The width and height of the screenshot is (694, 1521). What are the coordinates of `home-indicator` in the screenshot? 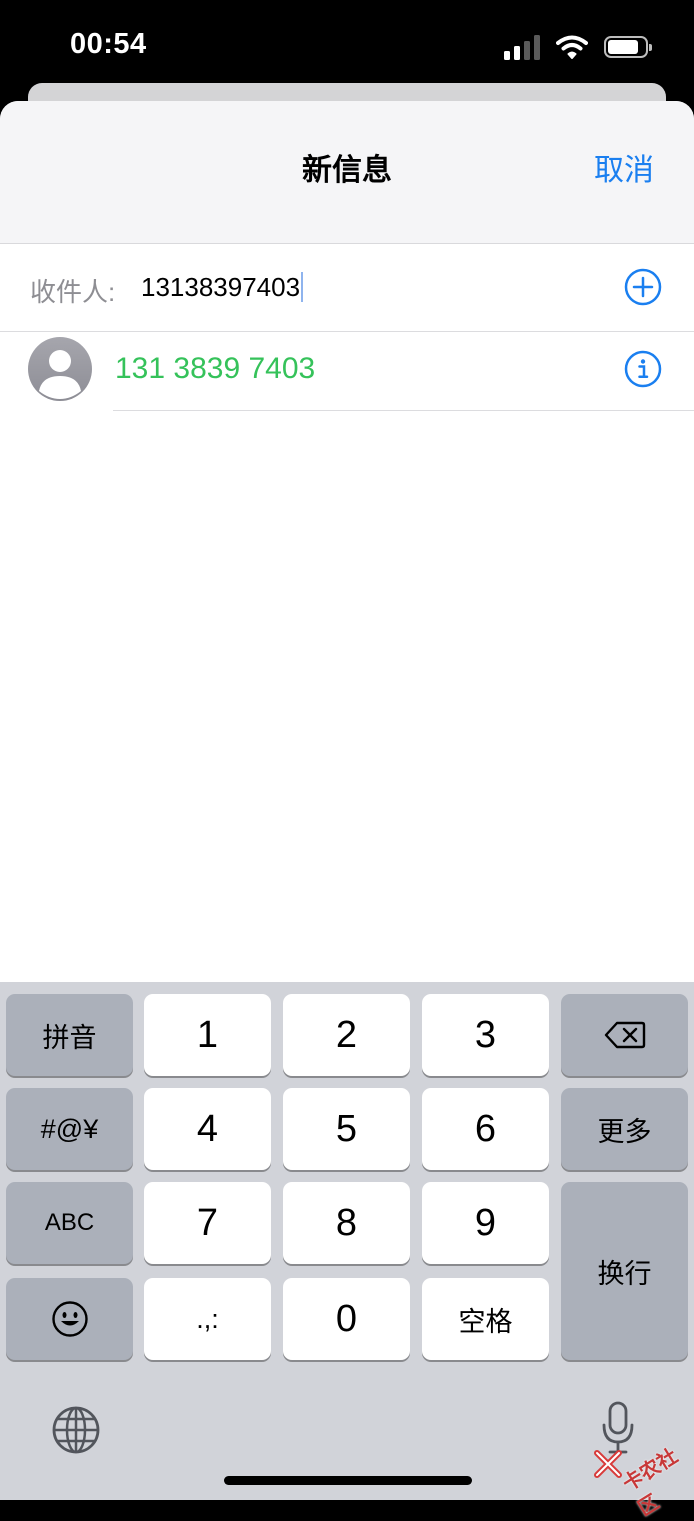 It's located at (348, 1480).